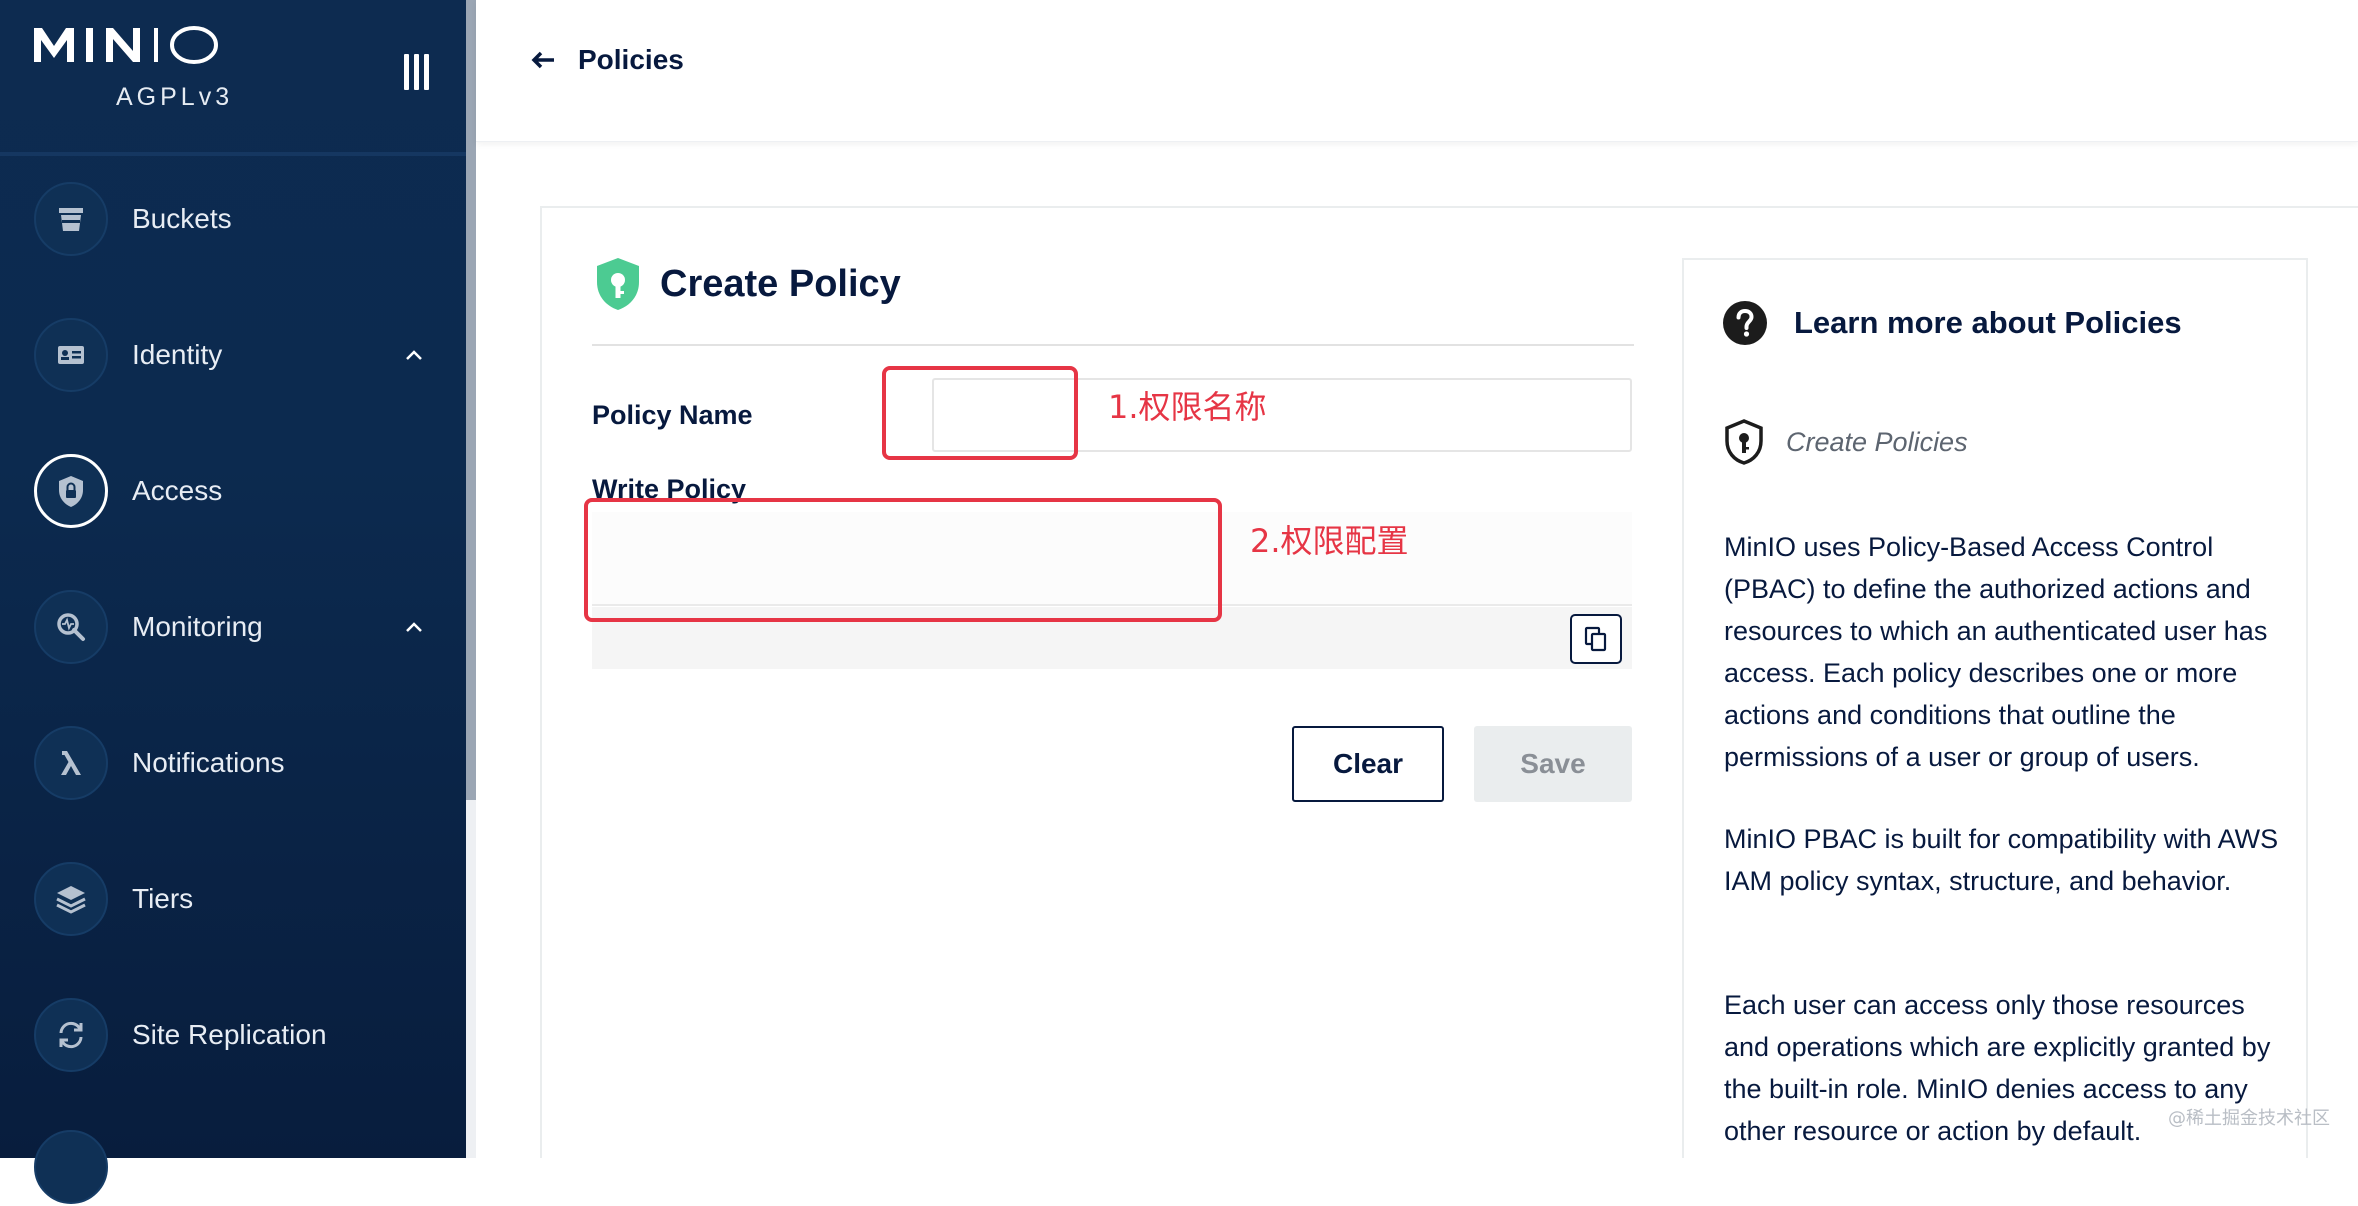 The width and height of the screenshot is (2358, 1206). What do you see at coordinates (2249, 1118) in the screenshot?
I see `watermark: @稀土掘金技术社区` at bounding box center [2249, 1118].